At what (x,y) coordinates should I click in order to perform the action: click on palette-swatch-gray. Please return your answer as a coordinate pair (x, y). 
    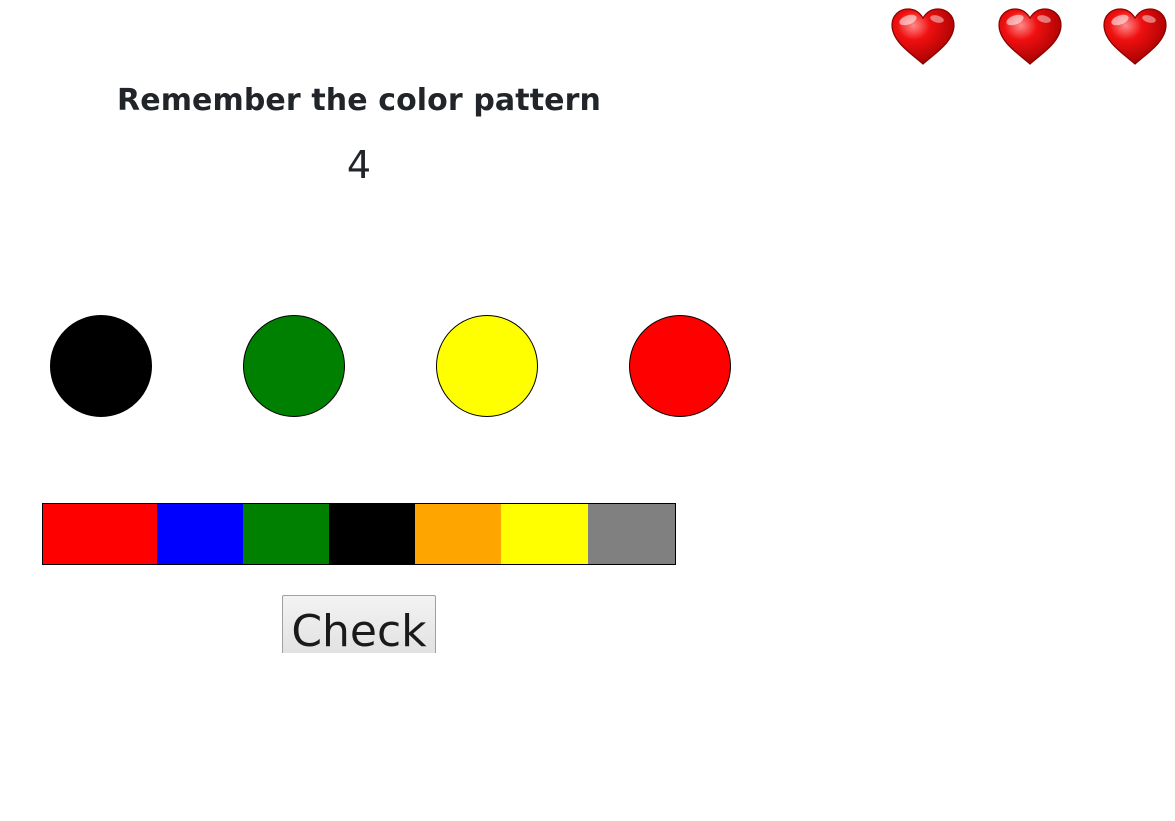
    Looking at the image, I should click on (631, 534).